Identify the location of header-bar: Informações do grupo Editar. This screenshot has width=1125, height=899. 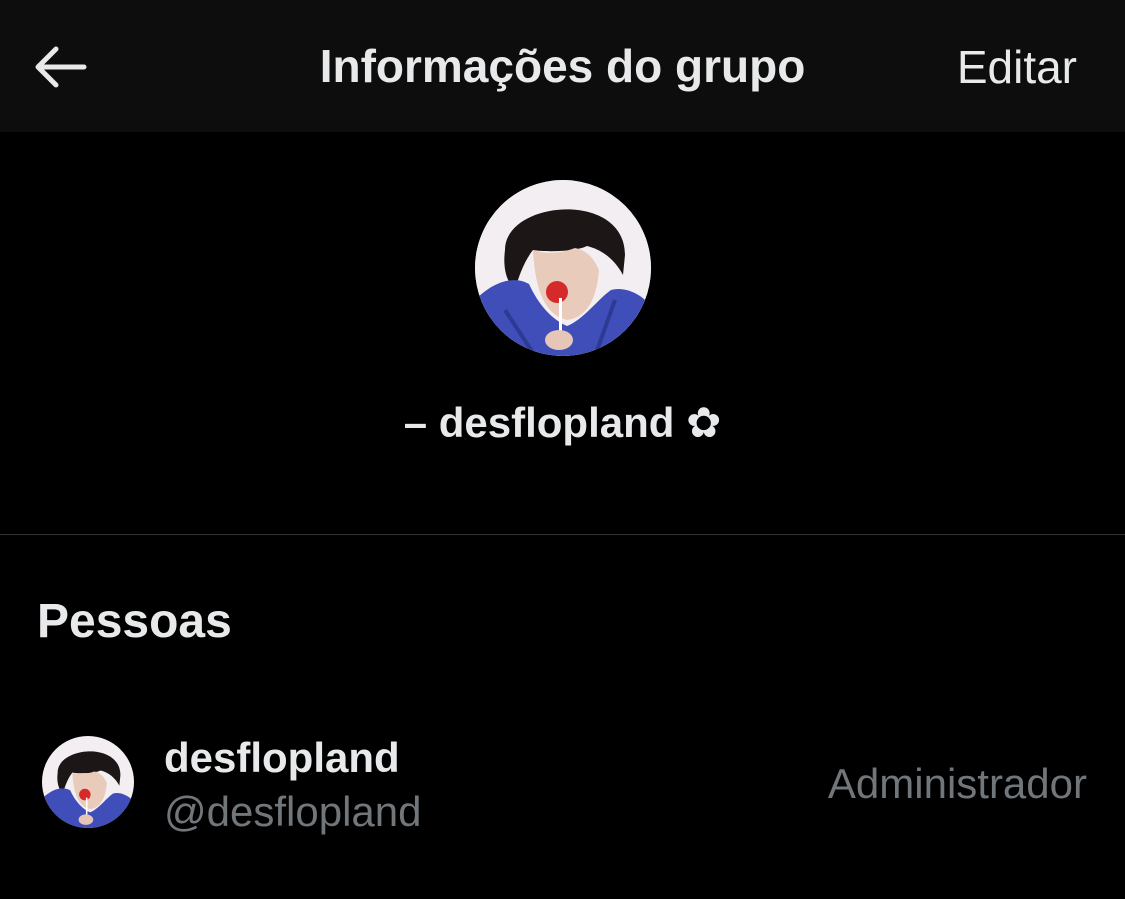
(562, 66).